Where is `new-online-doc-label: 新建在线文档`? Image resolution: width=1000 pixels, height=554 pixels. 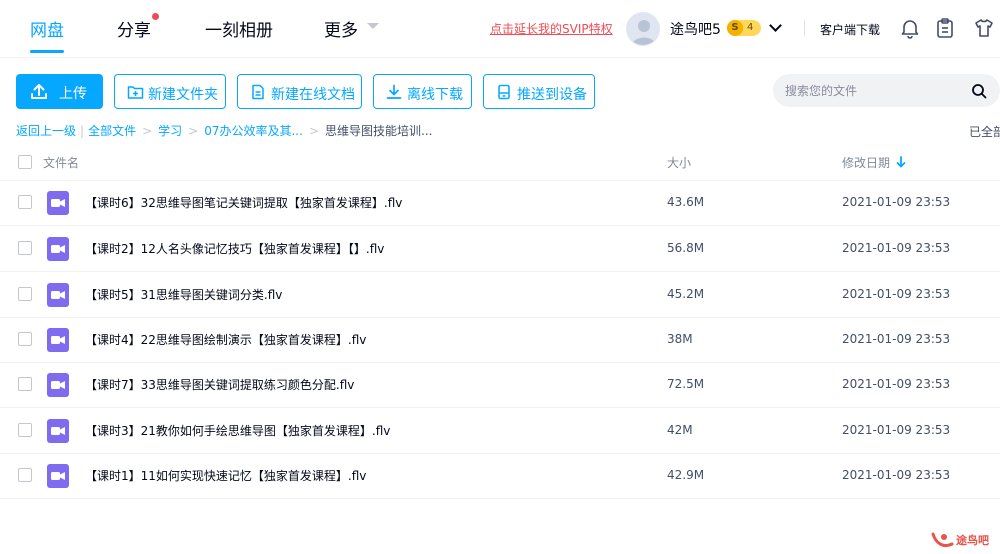 new-online-doc-label: 新建在线文档 is located at coordinates (313, 95).